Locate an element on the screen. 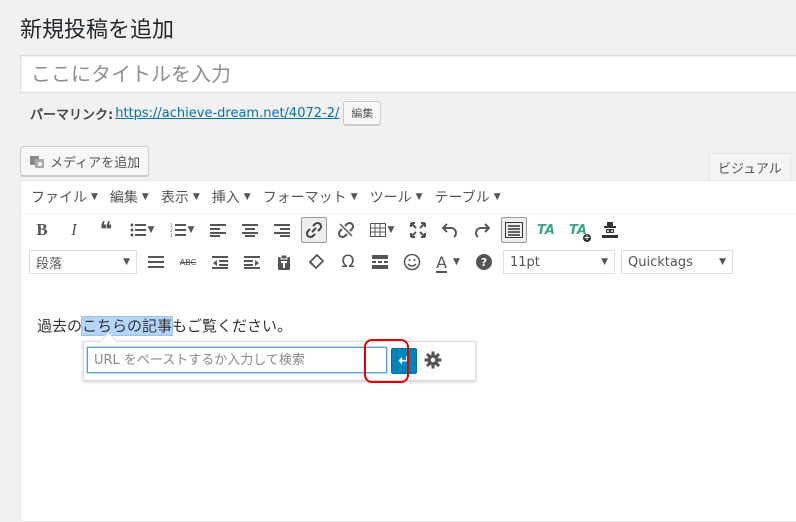 This screenshot has width=796, height=522. link-options-button is located at coordinates (433, 360).